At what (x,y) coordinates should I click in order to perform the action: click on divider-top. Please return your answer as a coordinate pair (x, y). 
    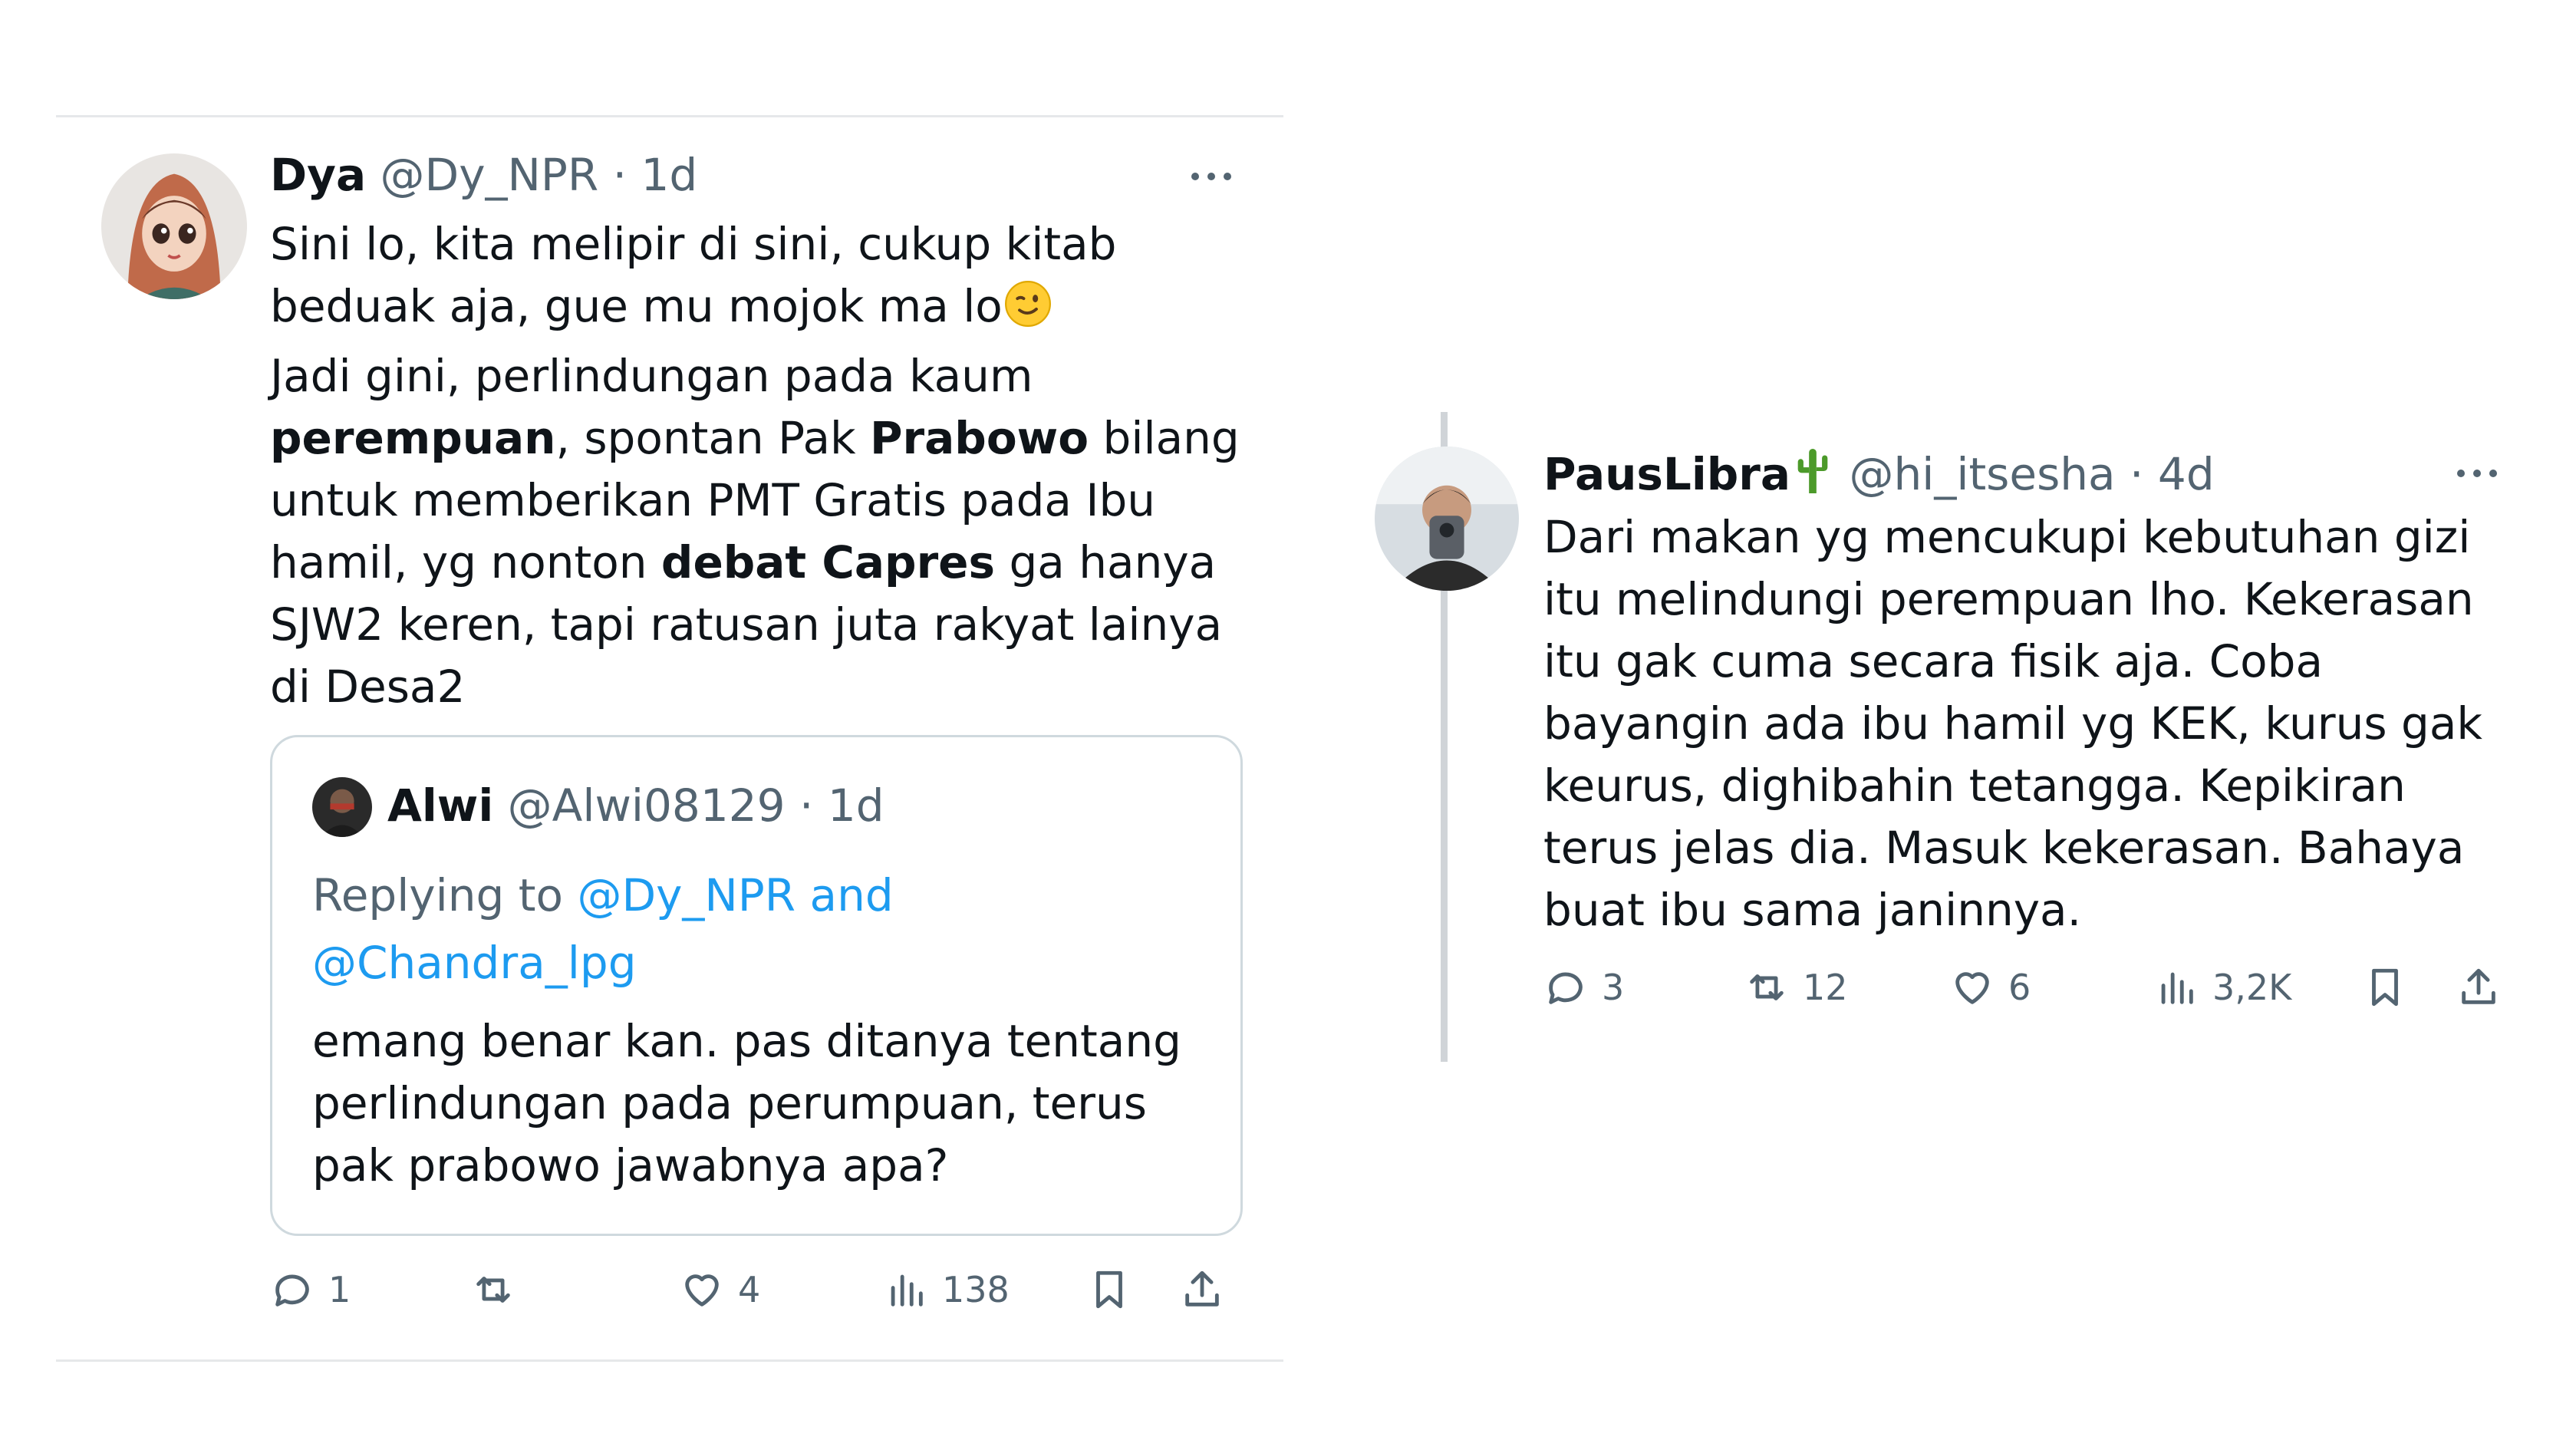
    Looking at the image, I should click on (669, 116).